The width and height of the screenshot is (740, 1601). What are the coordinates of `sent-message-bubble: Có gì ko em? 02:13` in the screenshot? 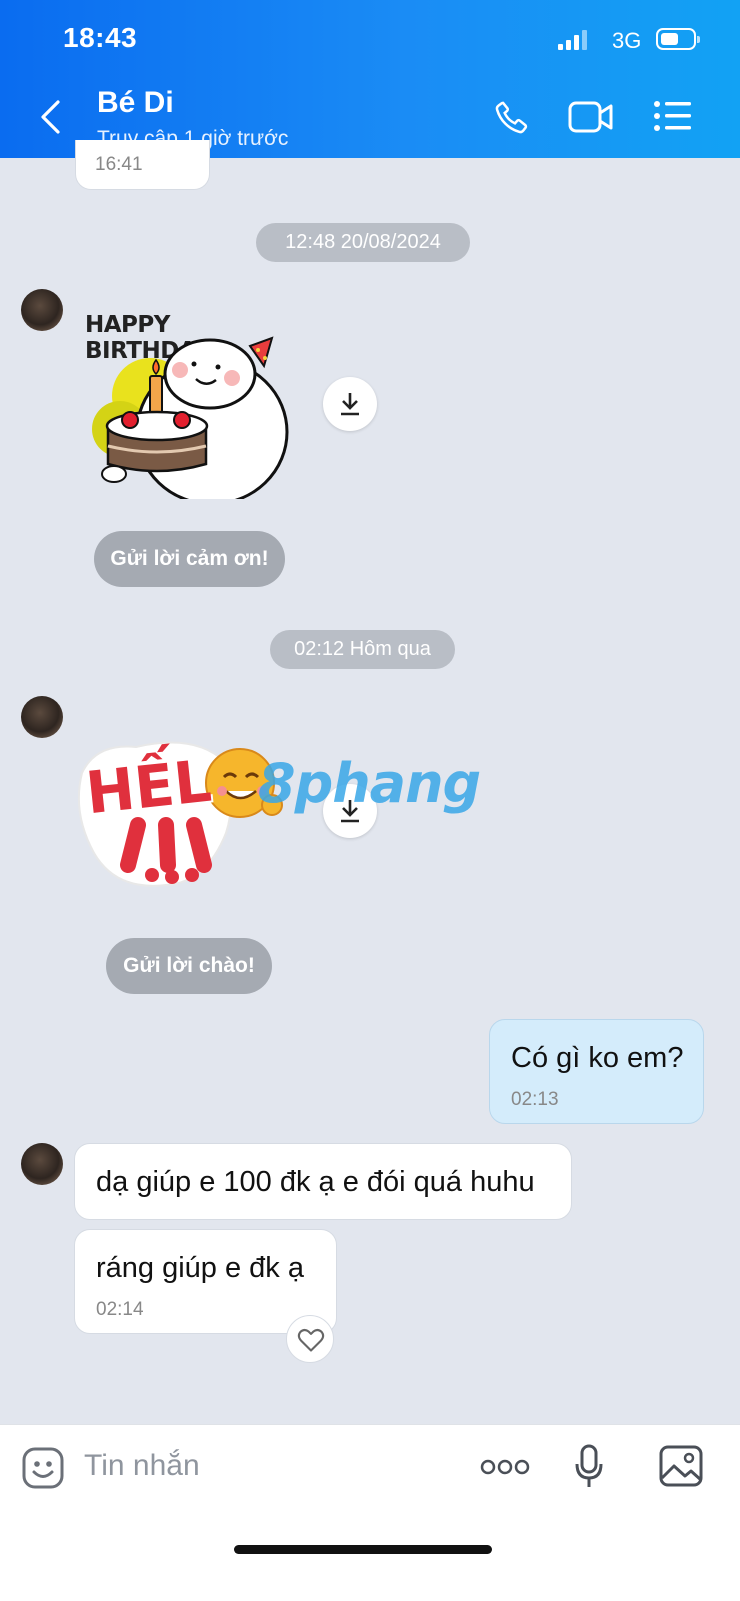 It's located at (596, 1071).